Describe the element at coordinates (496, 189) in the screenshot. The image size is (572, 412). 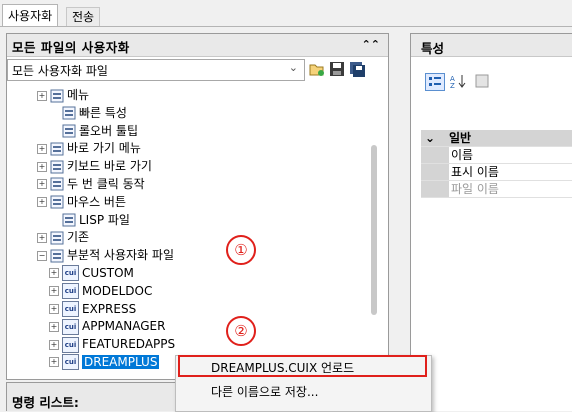
I see `property-row-file-name: 파일 이름` at that location.